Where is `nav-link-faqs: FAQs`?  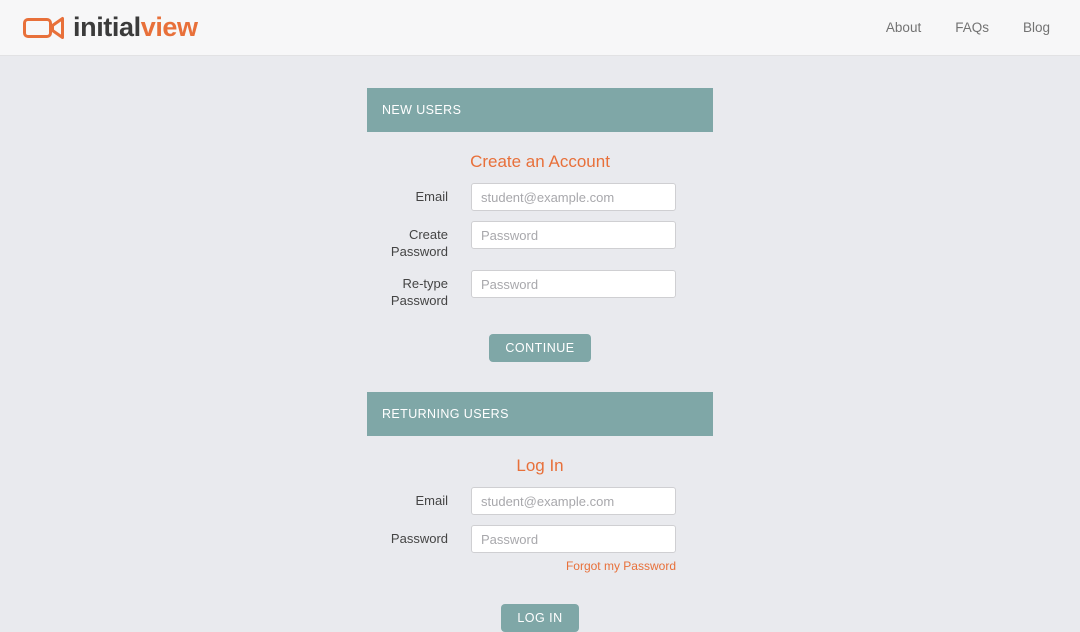
nav-link-faqs: FAQs is located at coordinates (972, 27).